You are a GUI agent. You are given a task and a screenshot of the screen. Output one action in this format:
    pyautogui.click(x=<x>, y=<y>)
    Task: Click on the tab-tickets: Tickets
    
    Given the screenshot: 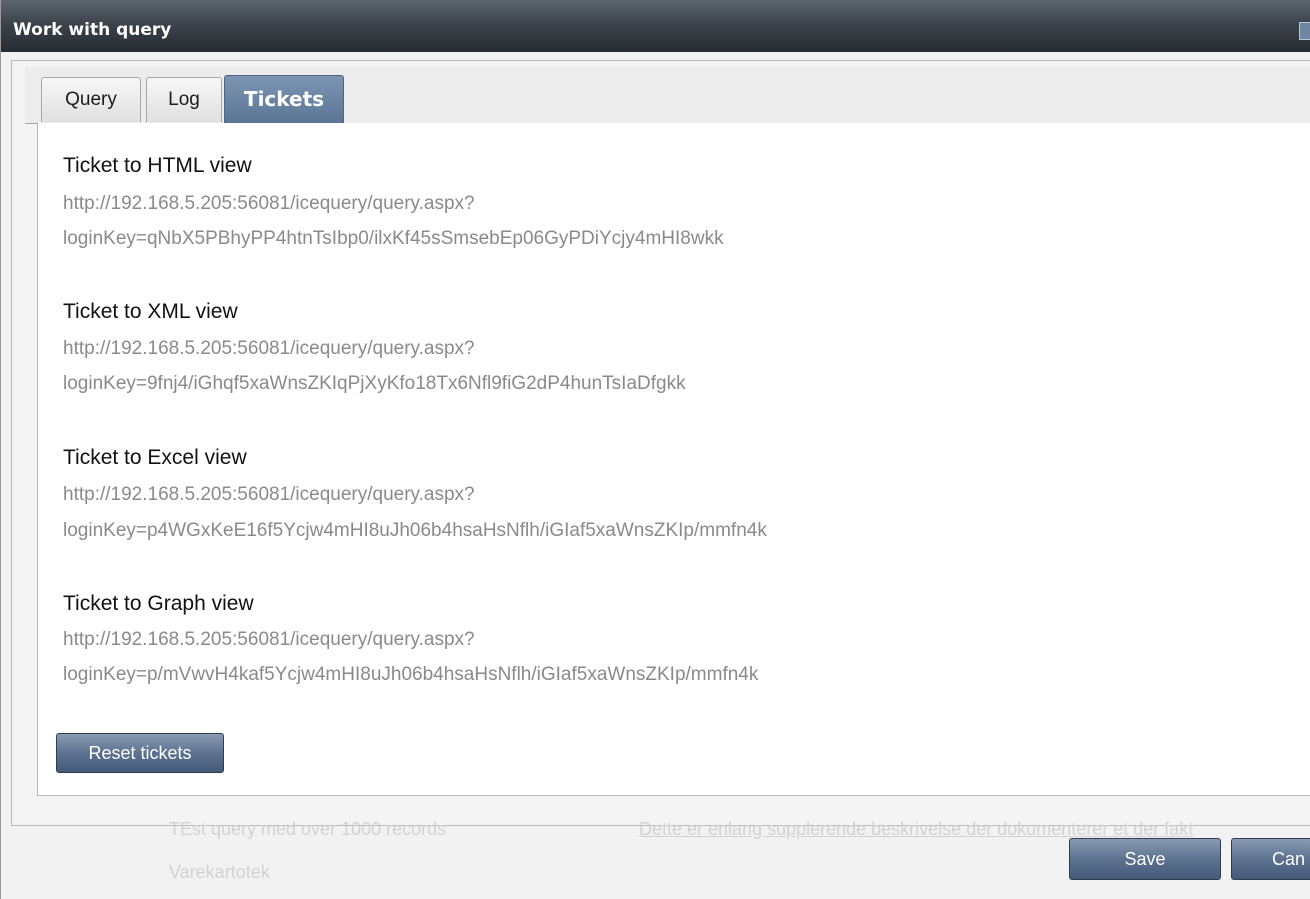 What is the action you would take?
    pyautogui.click(x=284, y=99)
    